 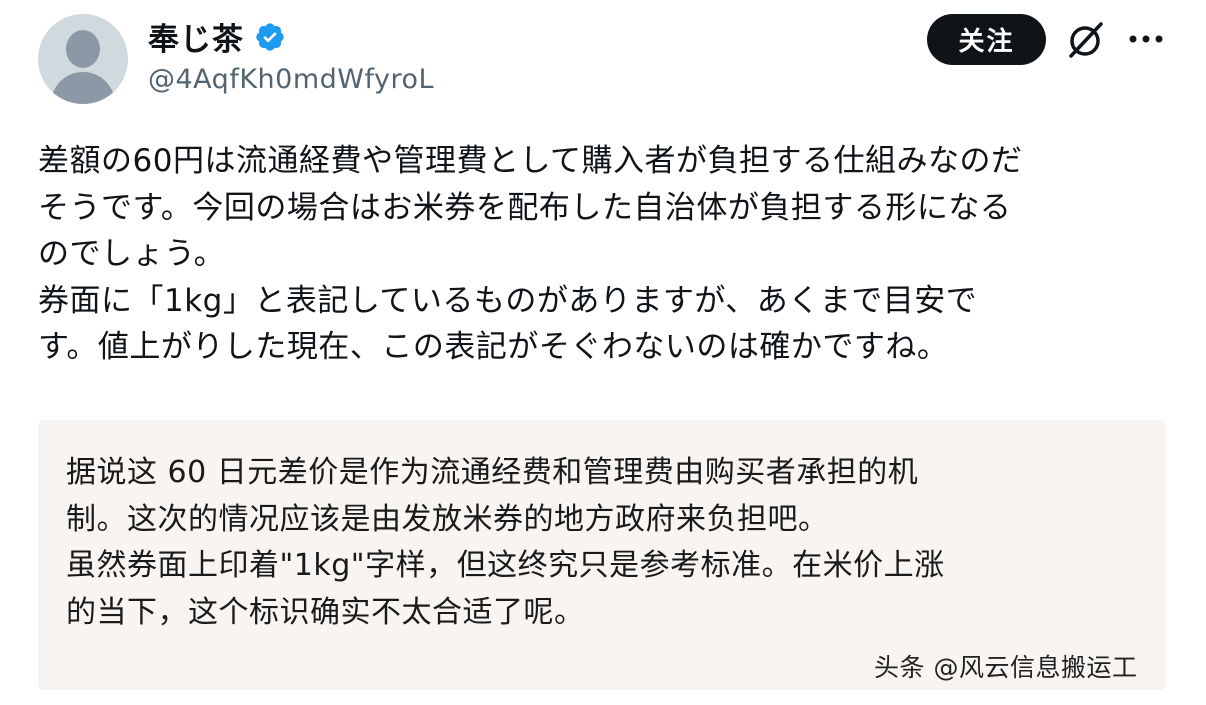 I want to click on translation-line: 虽然券面上印着"1kg"字样，但这终究只是参考标准。在米价上涨, so click(x=505, y=565).